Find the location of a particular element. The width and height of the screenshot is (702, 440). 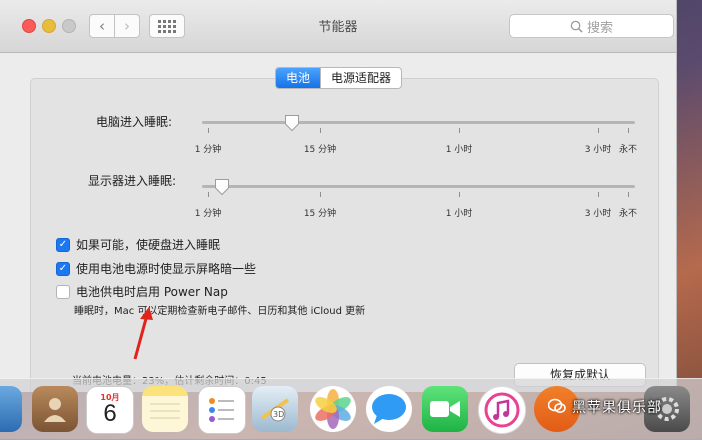

tab-power-adapter: 电源适配器 is located at coordinates (360, 78).